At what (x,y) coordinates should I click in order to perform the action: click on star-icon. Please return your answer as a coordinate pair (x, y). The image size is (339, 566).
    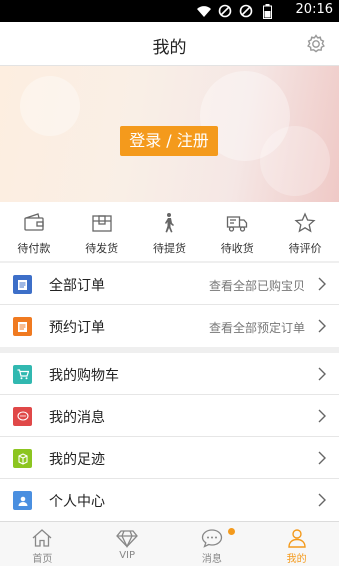
    Looking at the image, I should click on (305, 222).